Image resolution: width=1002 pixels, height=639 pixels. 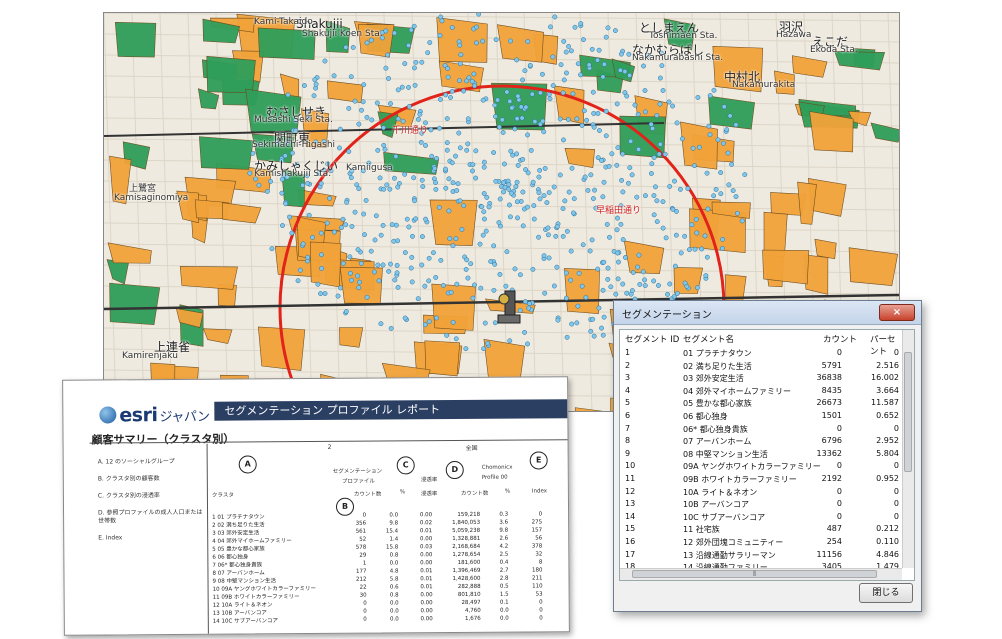 What do you see at coordinates (426, 587) in the screenshot?
I see `table-cell: 0.01` at bounding box center [426, 587].